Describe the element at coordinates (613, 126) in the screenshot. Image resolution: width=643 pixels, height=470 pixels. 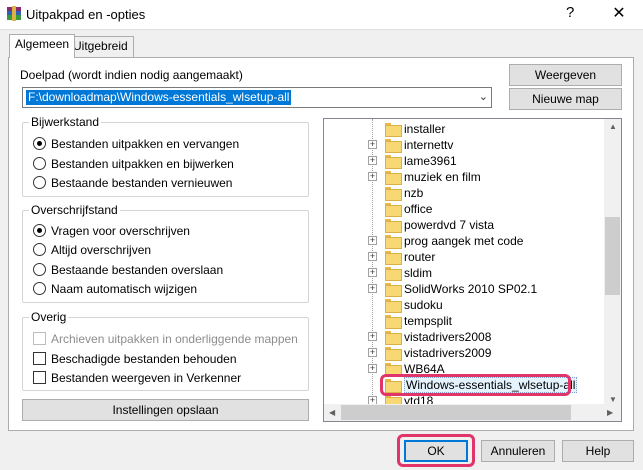
I see `scroll-up-icon: ▲` at that location.